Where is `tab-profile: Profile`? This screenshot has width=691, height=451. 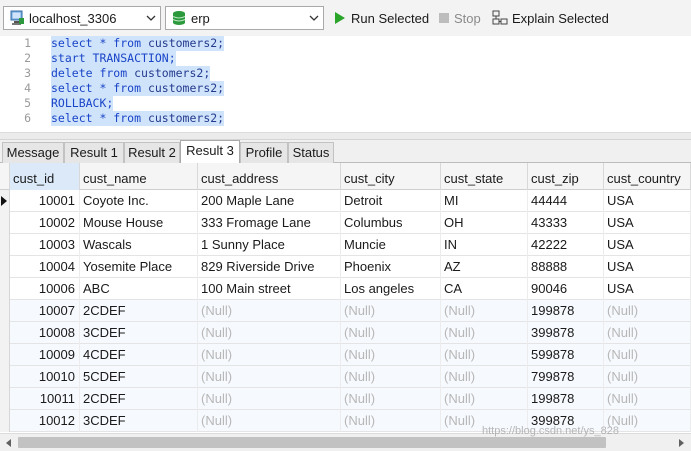
tab-profile: Profile is located at coordinates (264, 152).